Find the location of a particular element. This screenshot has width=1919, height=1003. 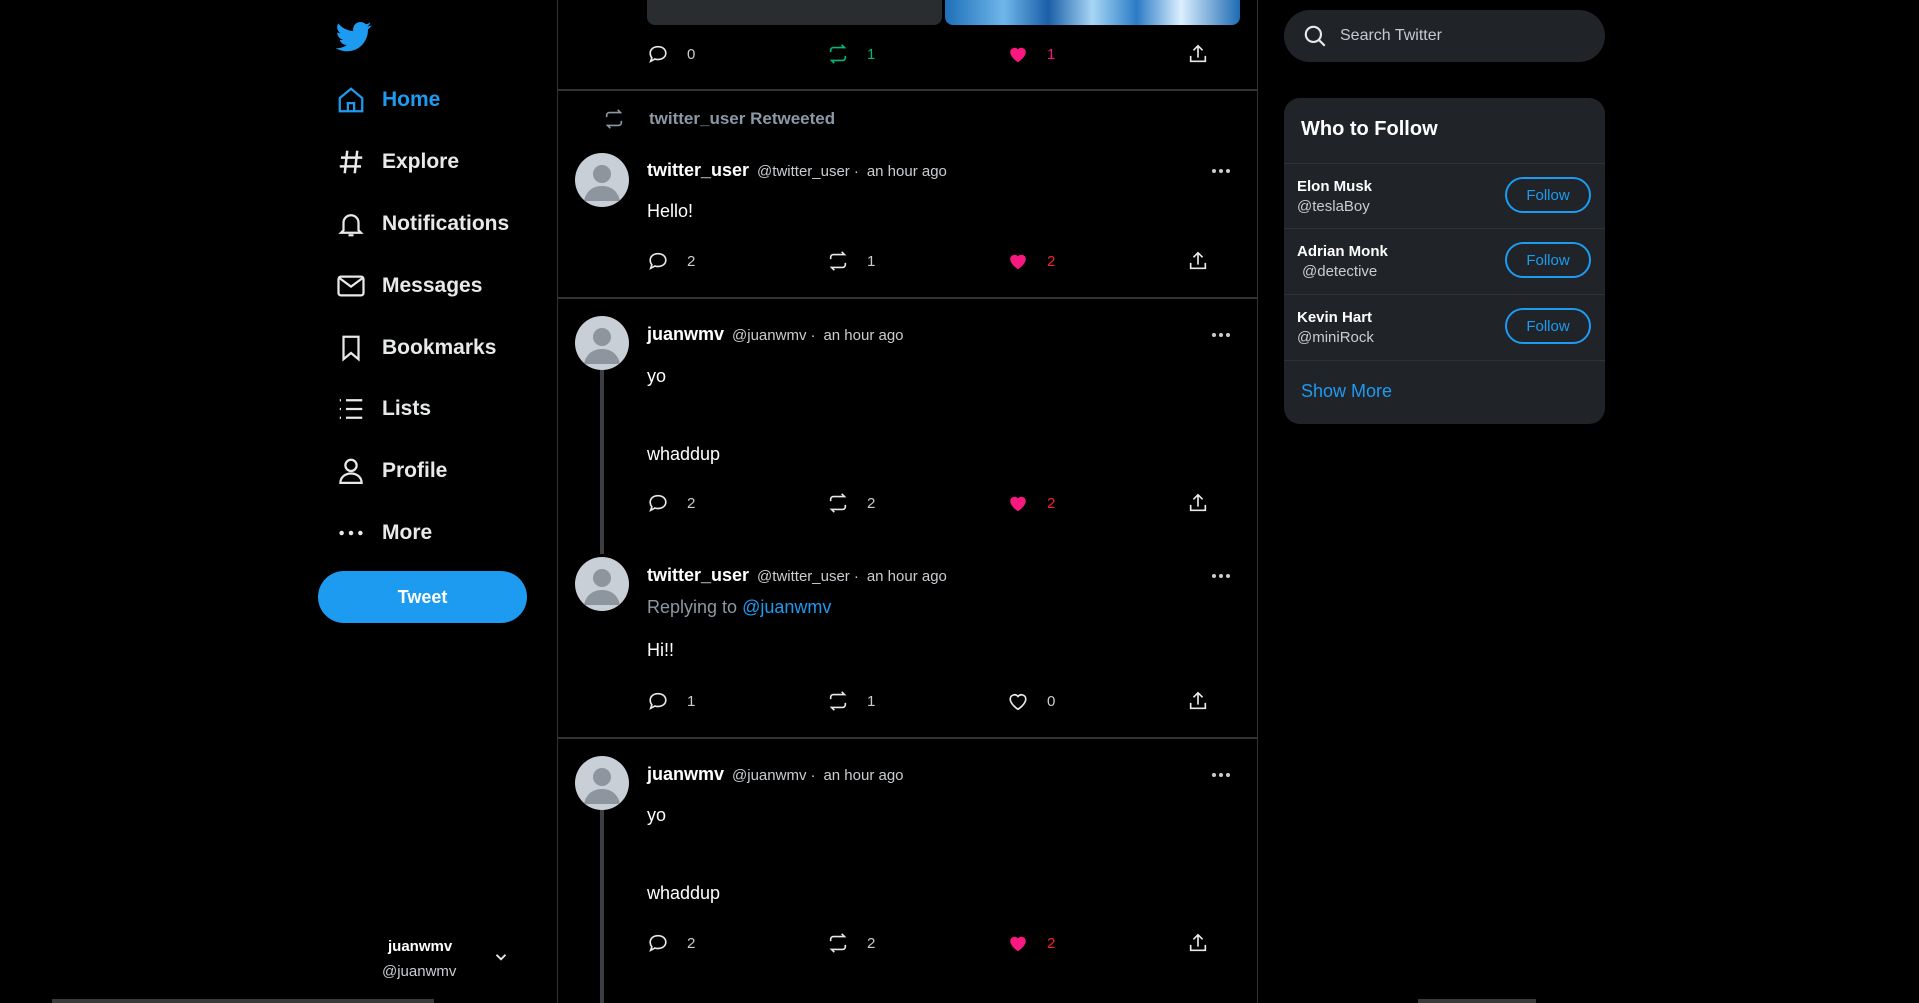

nav-item-bookmarks: Bookmarks is located at coordinates (415, 348).